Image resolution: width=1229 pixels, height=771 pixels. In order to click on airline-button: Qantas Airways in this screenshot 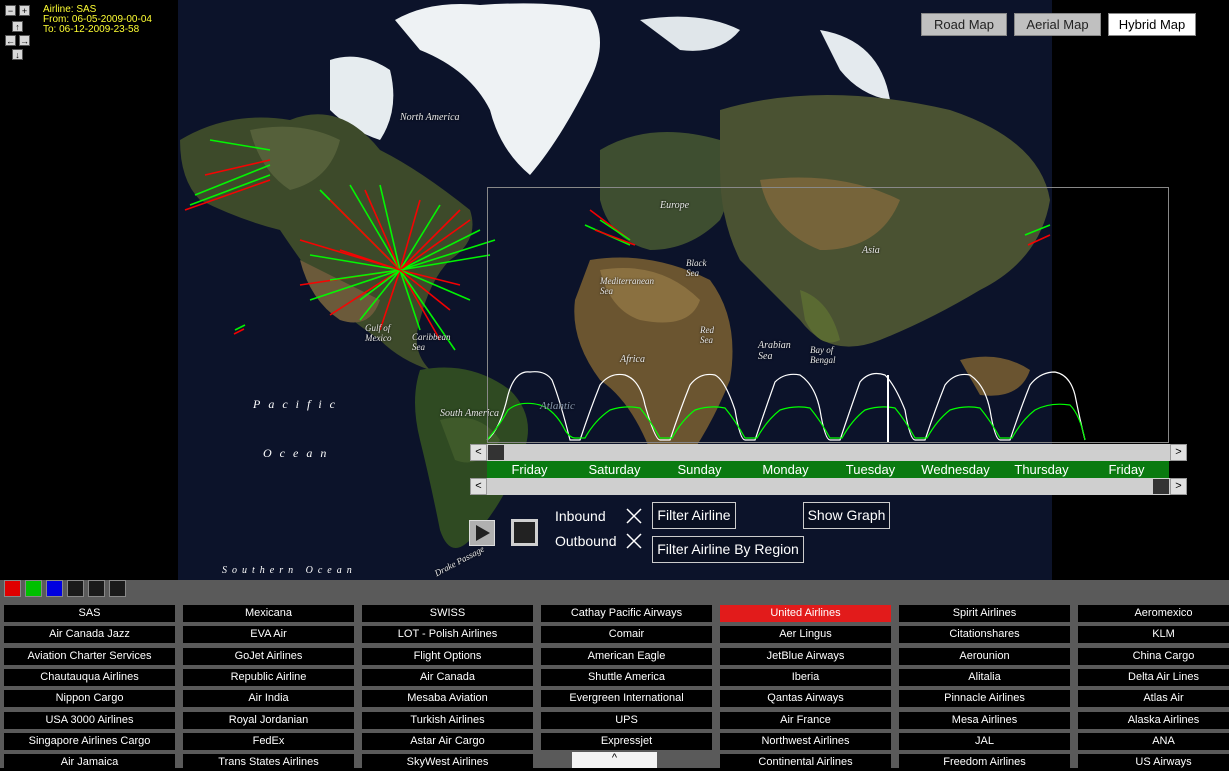, I will do `click(805, 698)`.